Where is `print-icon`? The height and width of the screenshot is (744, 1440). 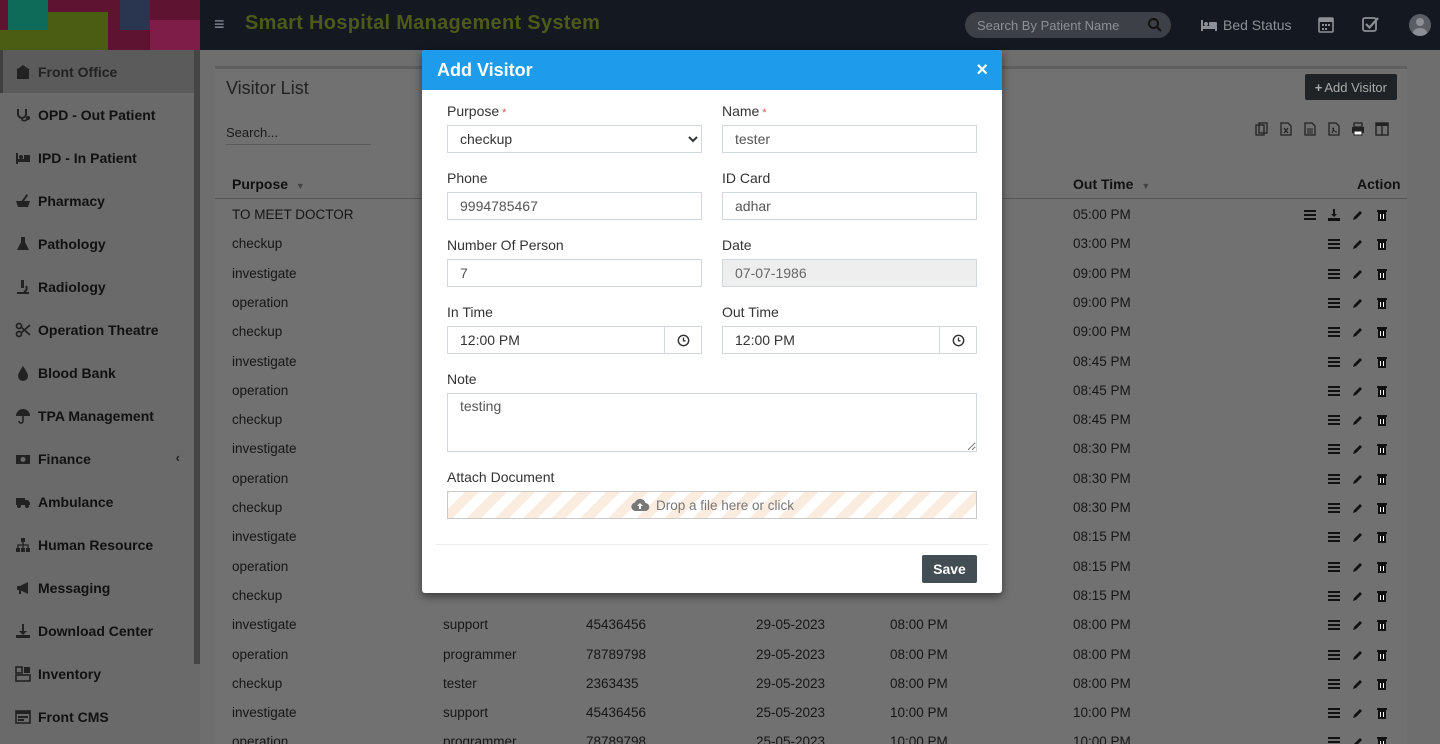 print-icon is located at coordinates (1359, 130).